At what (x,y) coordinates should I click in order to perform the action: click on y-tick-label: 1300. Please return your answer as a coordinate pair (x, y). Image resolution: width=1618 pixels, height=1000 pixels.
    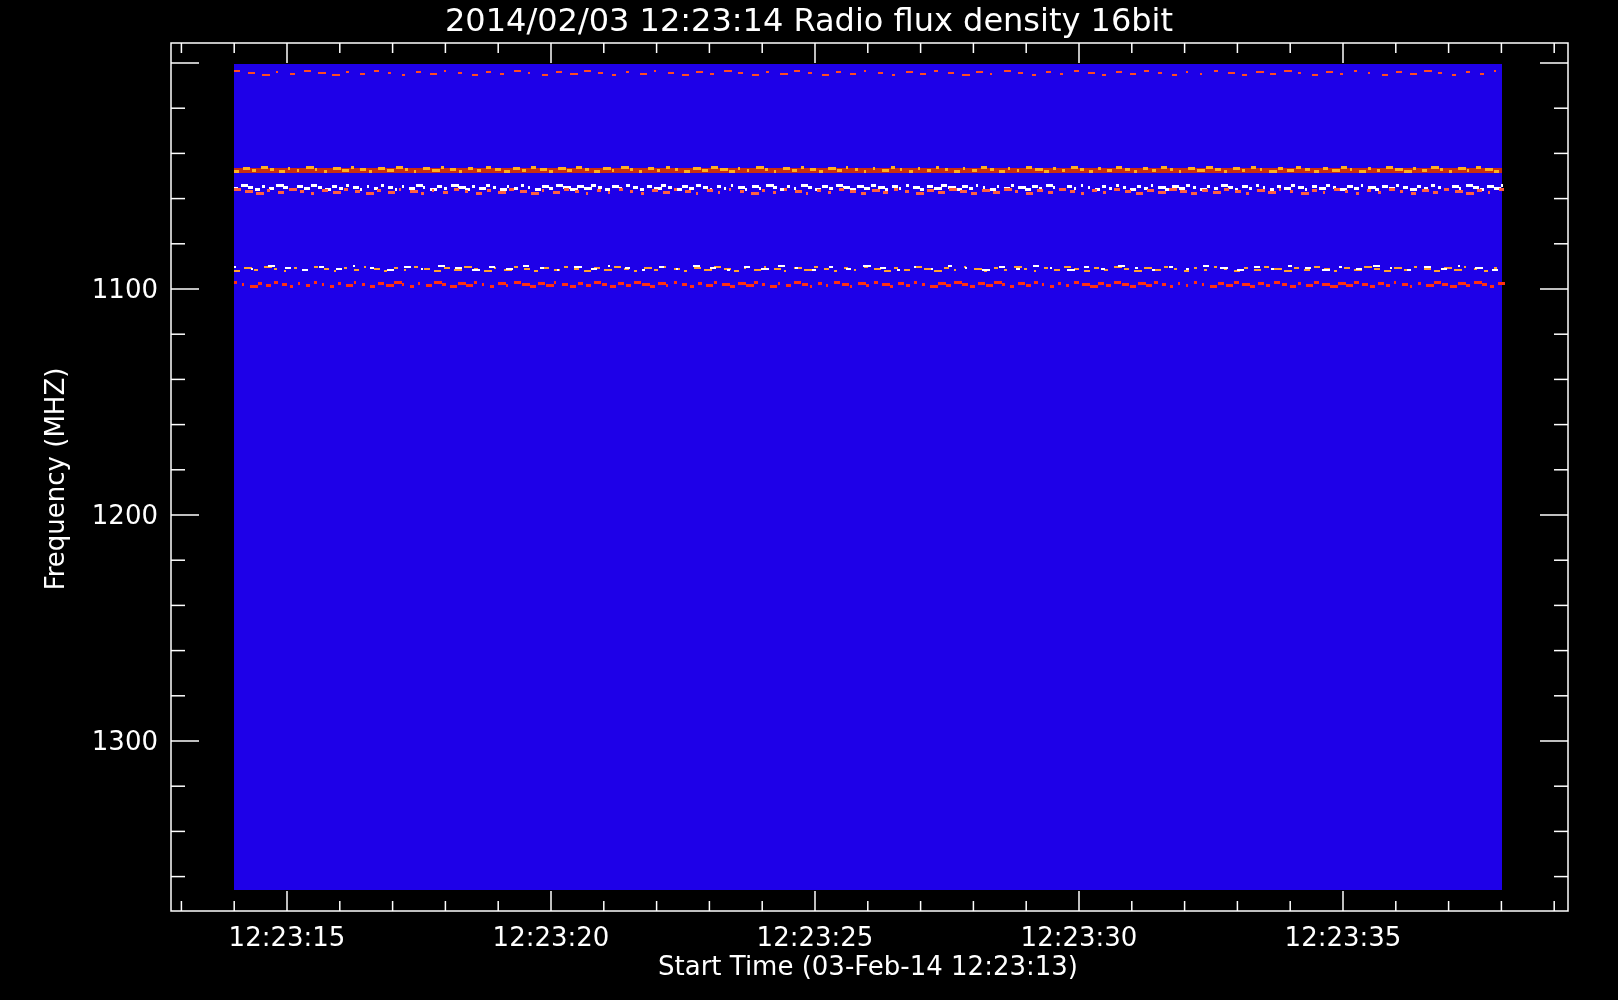
    Looking at the image, I should click on (124, 741).